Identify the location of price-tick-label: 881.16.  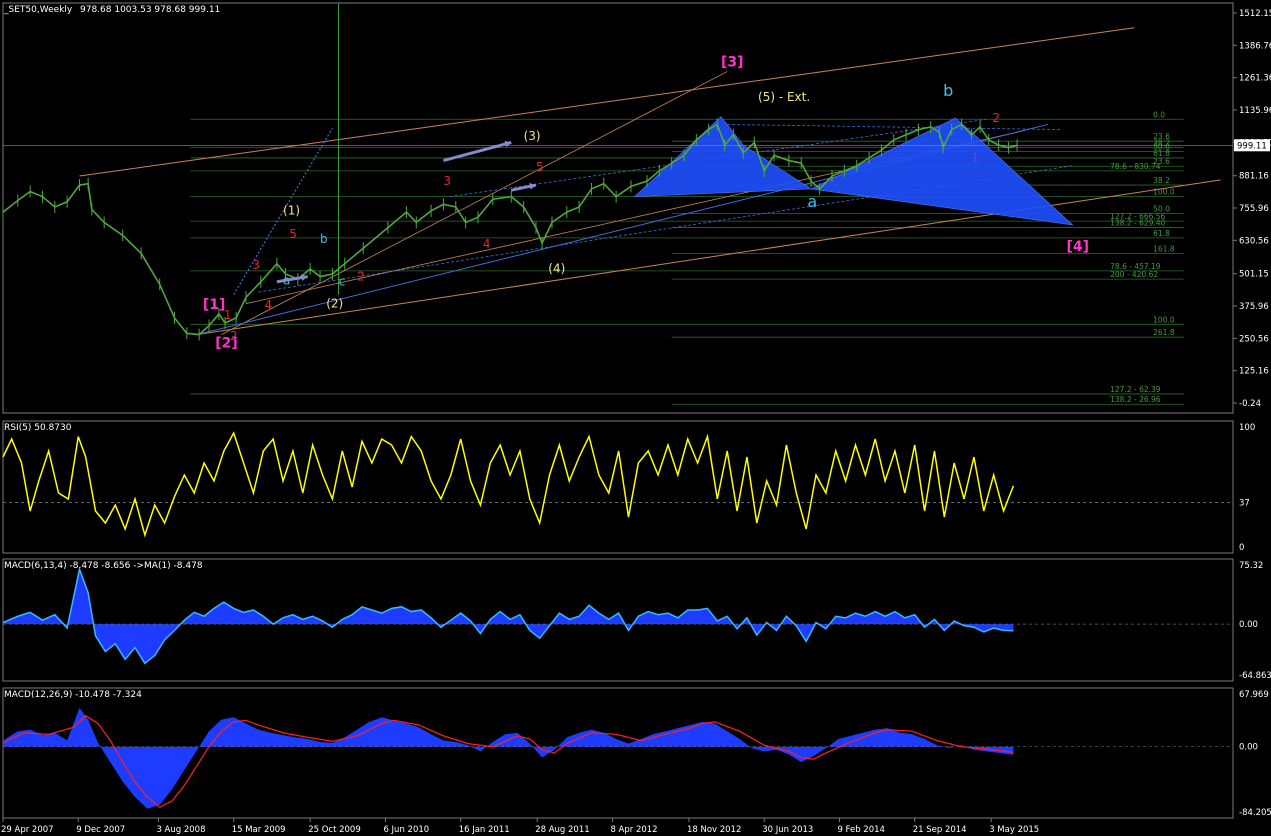
(1254, 177).